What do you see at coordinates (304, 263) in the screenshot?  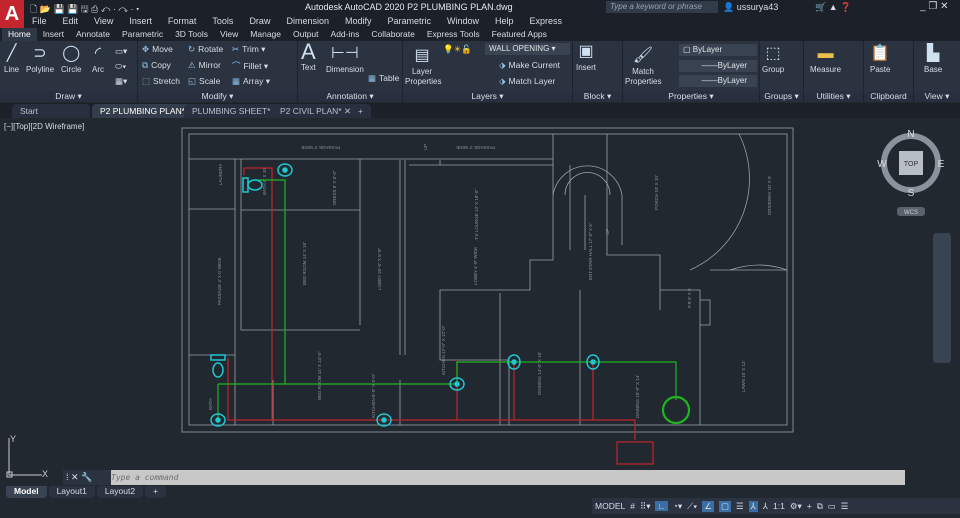 I see `room-label: BED ROOM 14' X 16'` at bounding box center [304, 263].